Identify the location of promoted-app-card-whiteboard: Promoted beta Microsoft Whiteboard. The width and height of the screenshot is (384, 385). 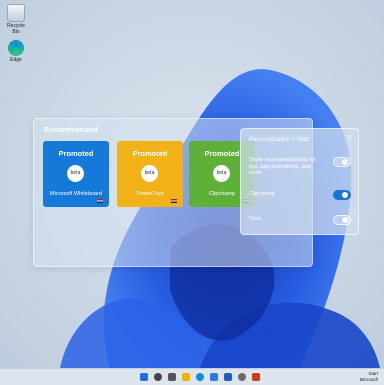
(76, 174).